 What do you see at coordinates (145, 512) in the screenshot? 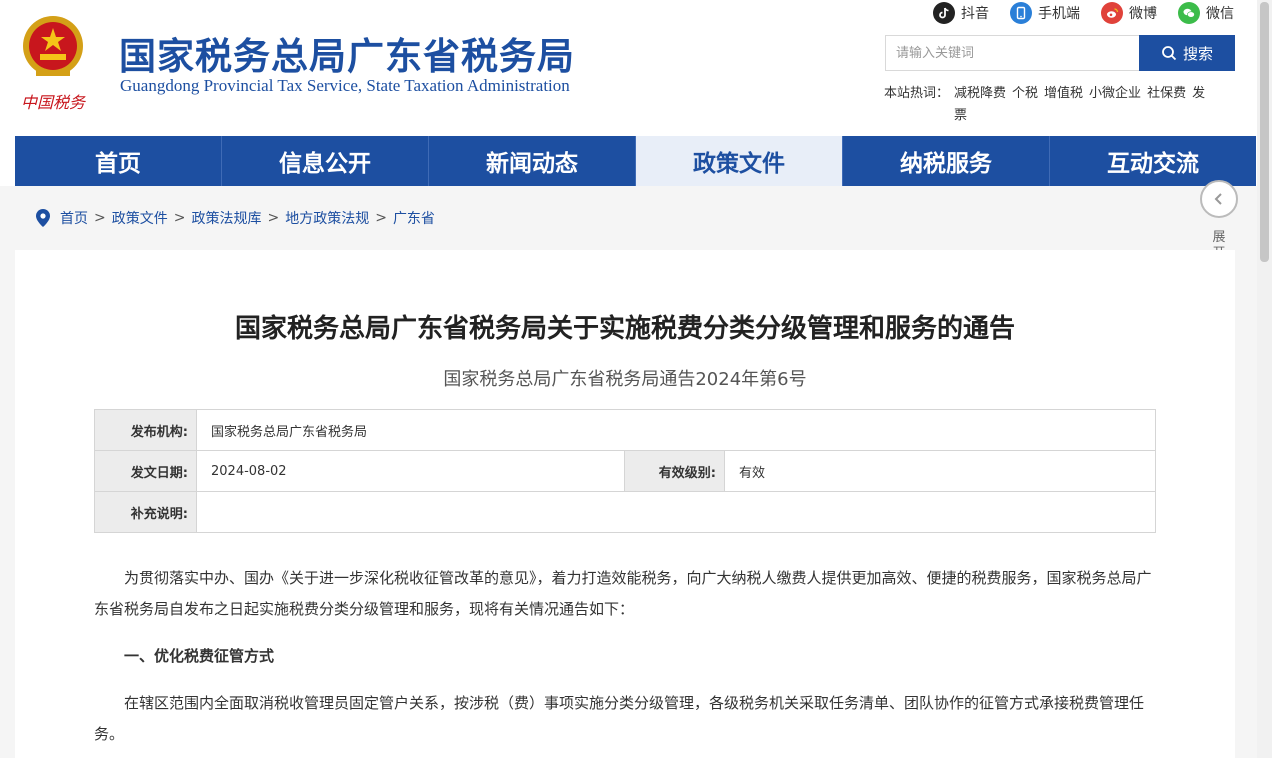
I see `meta-key: 补充说明:` at bounding box center [145, 512].